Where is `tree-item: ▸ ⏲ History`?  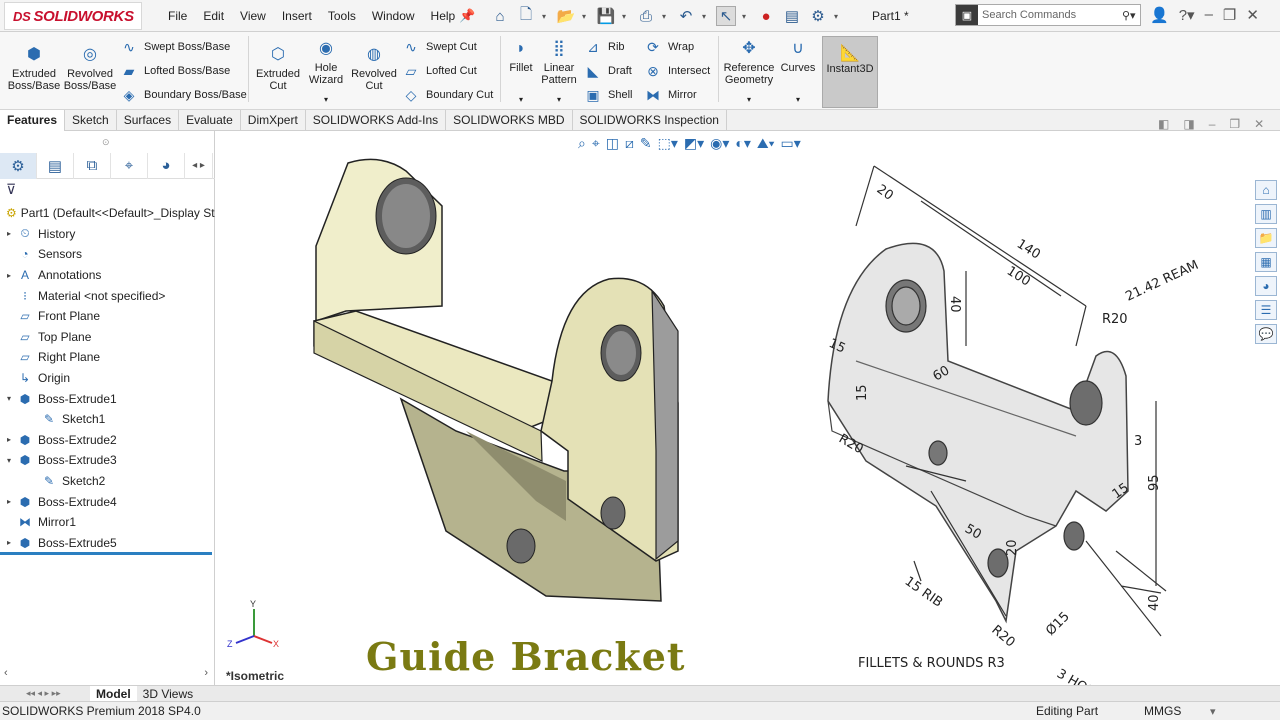
tree-item: ▸ ⏲ History is located at coordinates (107, 234).